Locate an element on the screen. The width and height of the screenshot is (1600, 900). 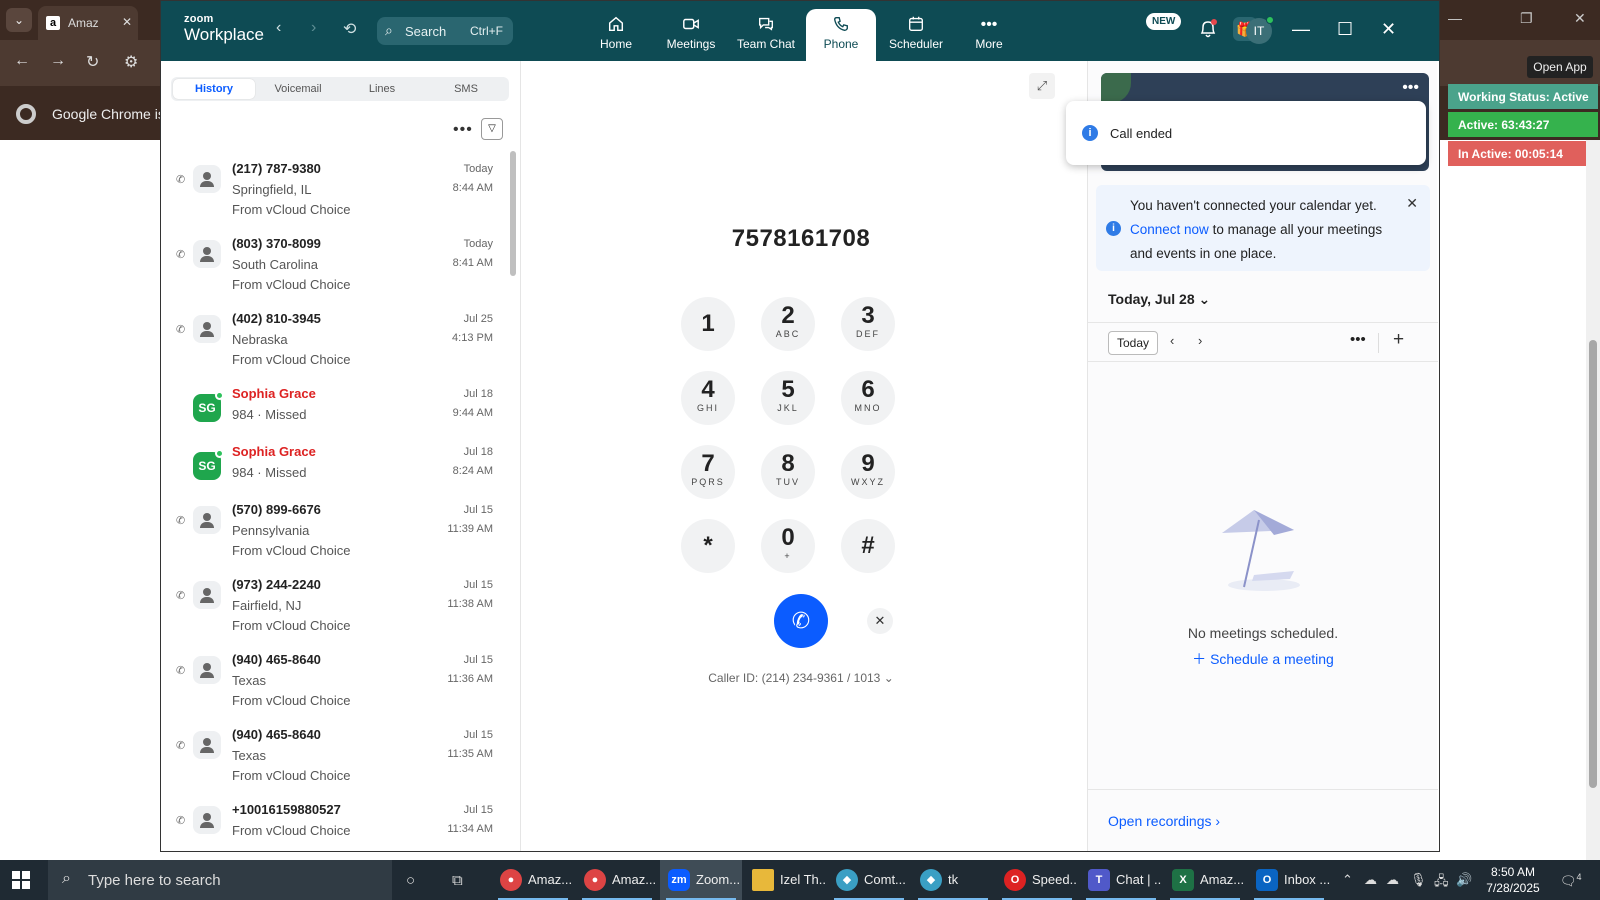
contact-icon is located at coordinates (207, 595).